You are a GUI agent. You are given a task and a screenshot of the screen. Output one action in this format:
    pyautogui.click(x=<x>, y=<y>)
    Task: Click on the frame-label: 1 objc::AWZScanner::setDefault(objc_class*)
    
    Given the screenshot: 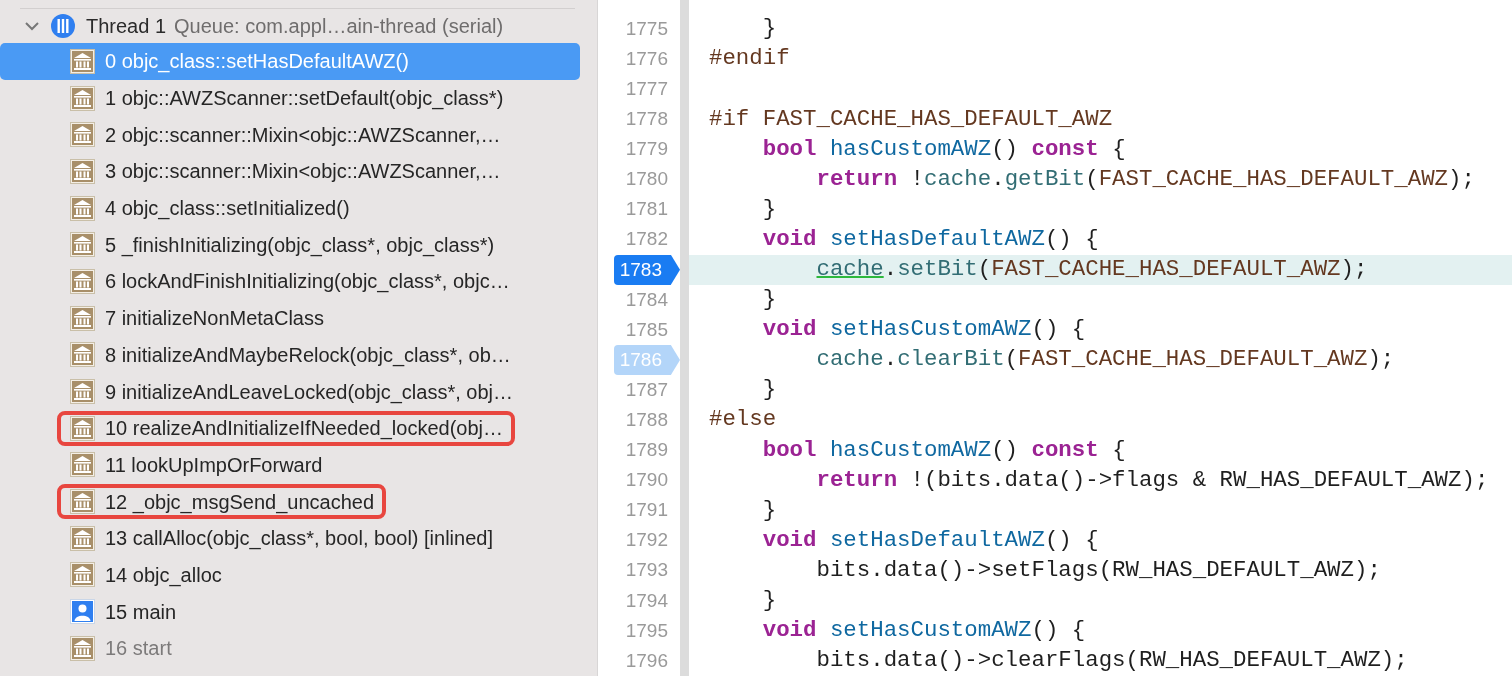 What is the action you would take?
    pyautogui.click(x=304, y=99)
    